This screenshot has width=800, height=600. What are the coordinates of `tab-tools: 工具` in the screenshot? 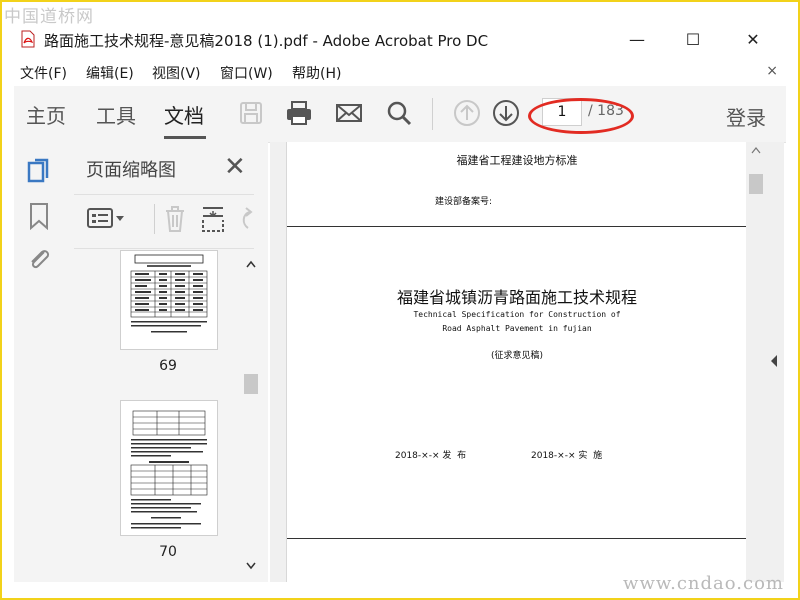 It's located at (116, 114).